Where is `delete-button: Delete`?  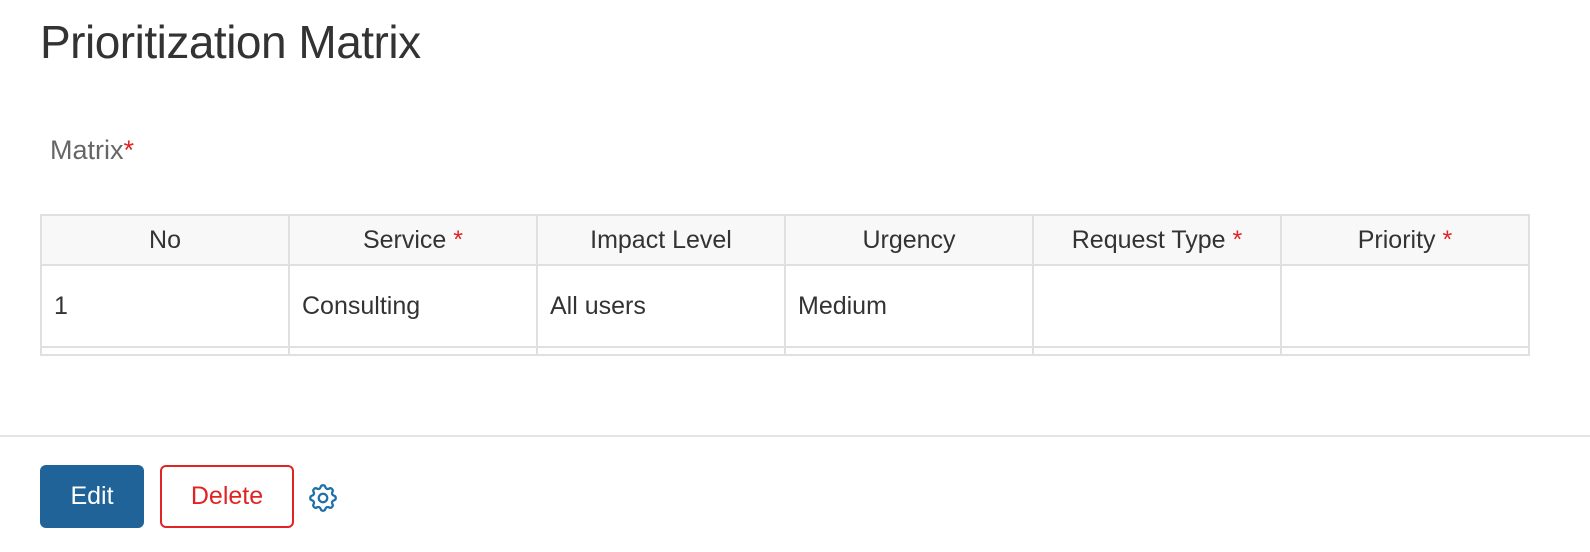 delete-button: Delete is located at coordinates (227, 496).